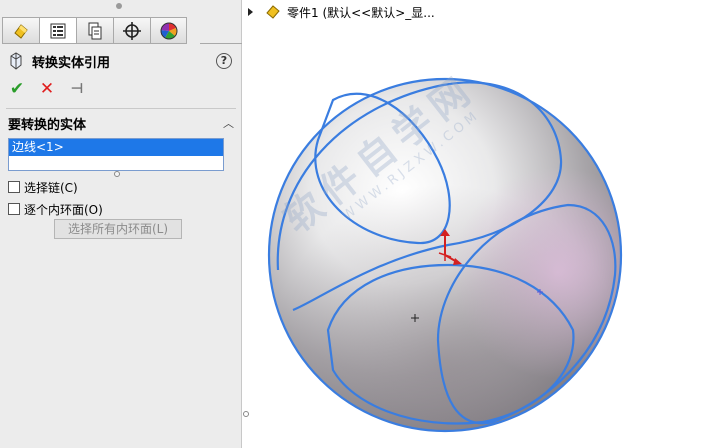 The image size is (715, 448). I want to click on configuration-manager-icon, so click(95, 30).